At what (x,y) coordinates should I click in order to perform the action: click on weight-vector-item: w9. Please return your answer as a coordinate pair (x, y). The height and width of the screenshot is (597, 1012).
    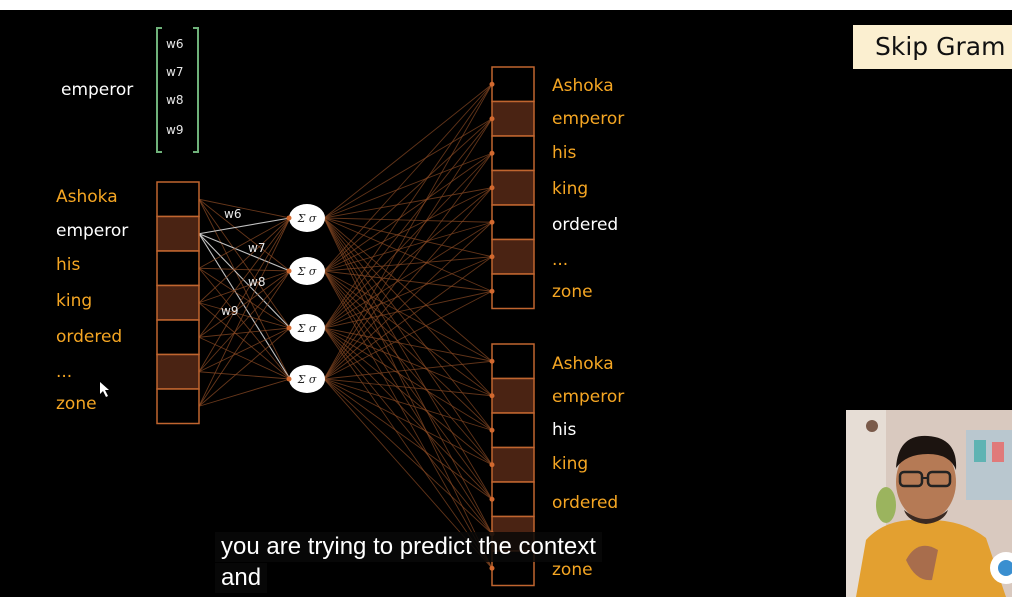
    Looking at the image, I should click on (175, 130).